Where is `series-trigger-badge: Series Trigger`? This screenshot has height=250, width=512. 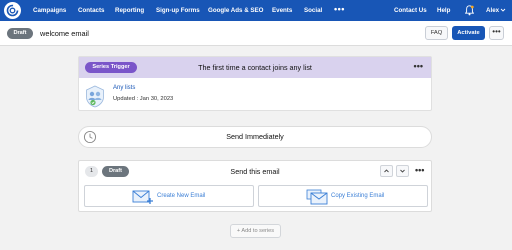
series-trigger-badge: Series Trigger is located at coordinates (111, 67).